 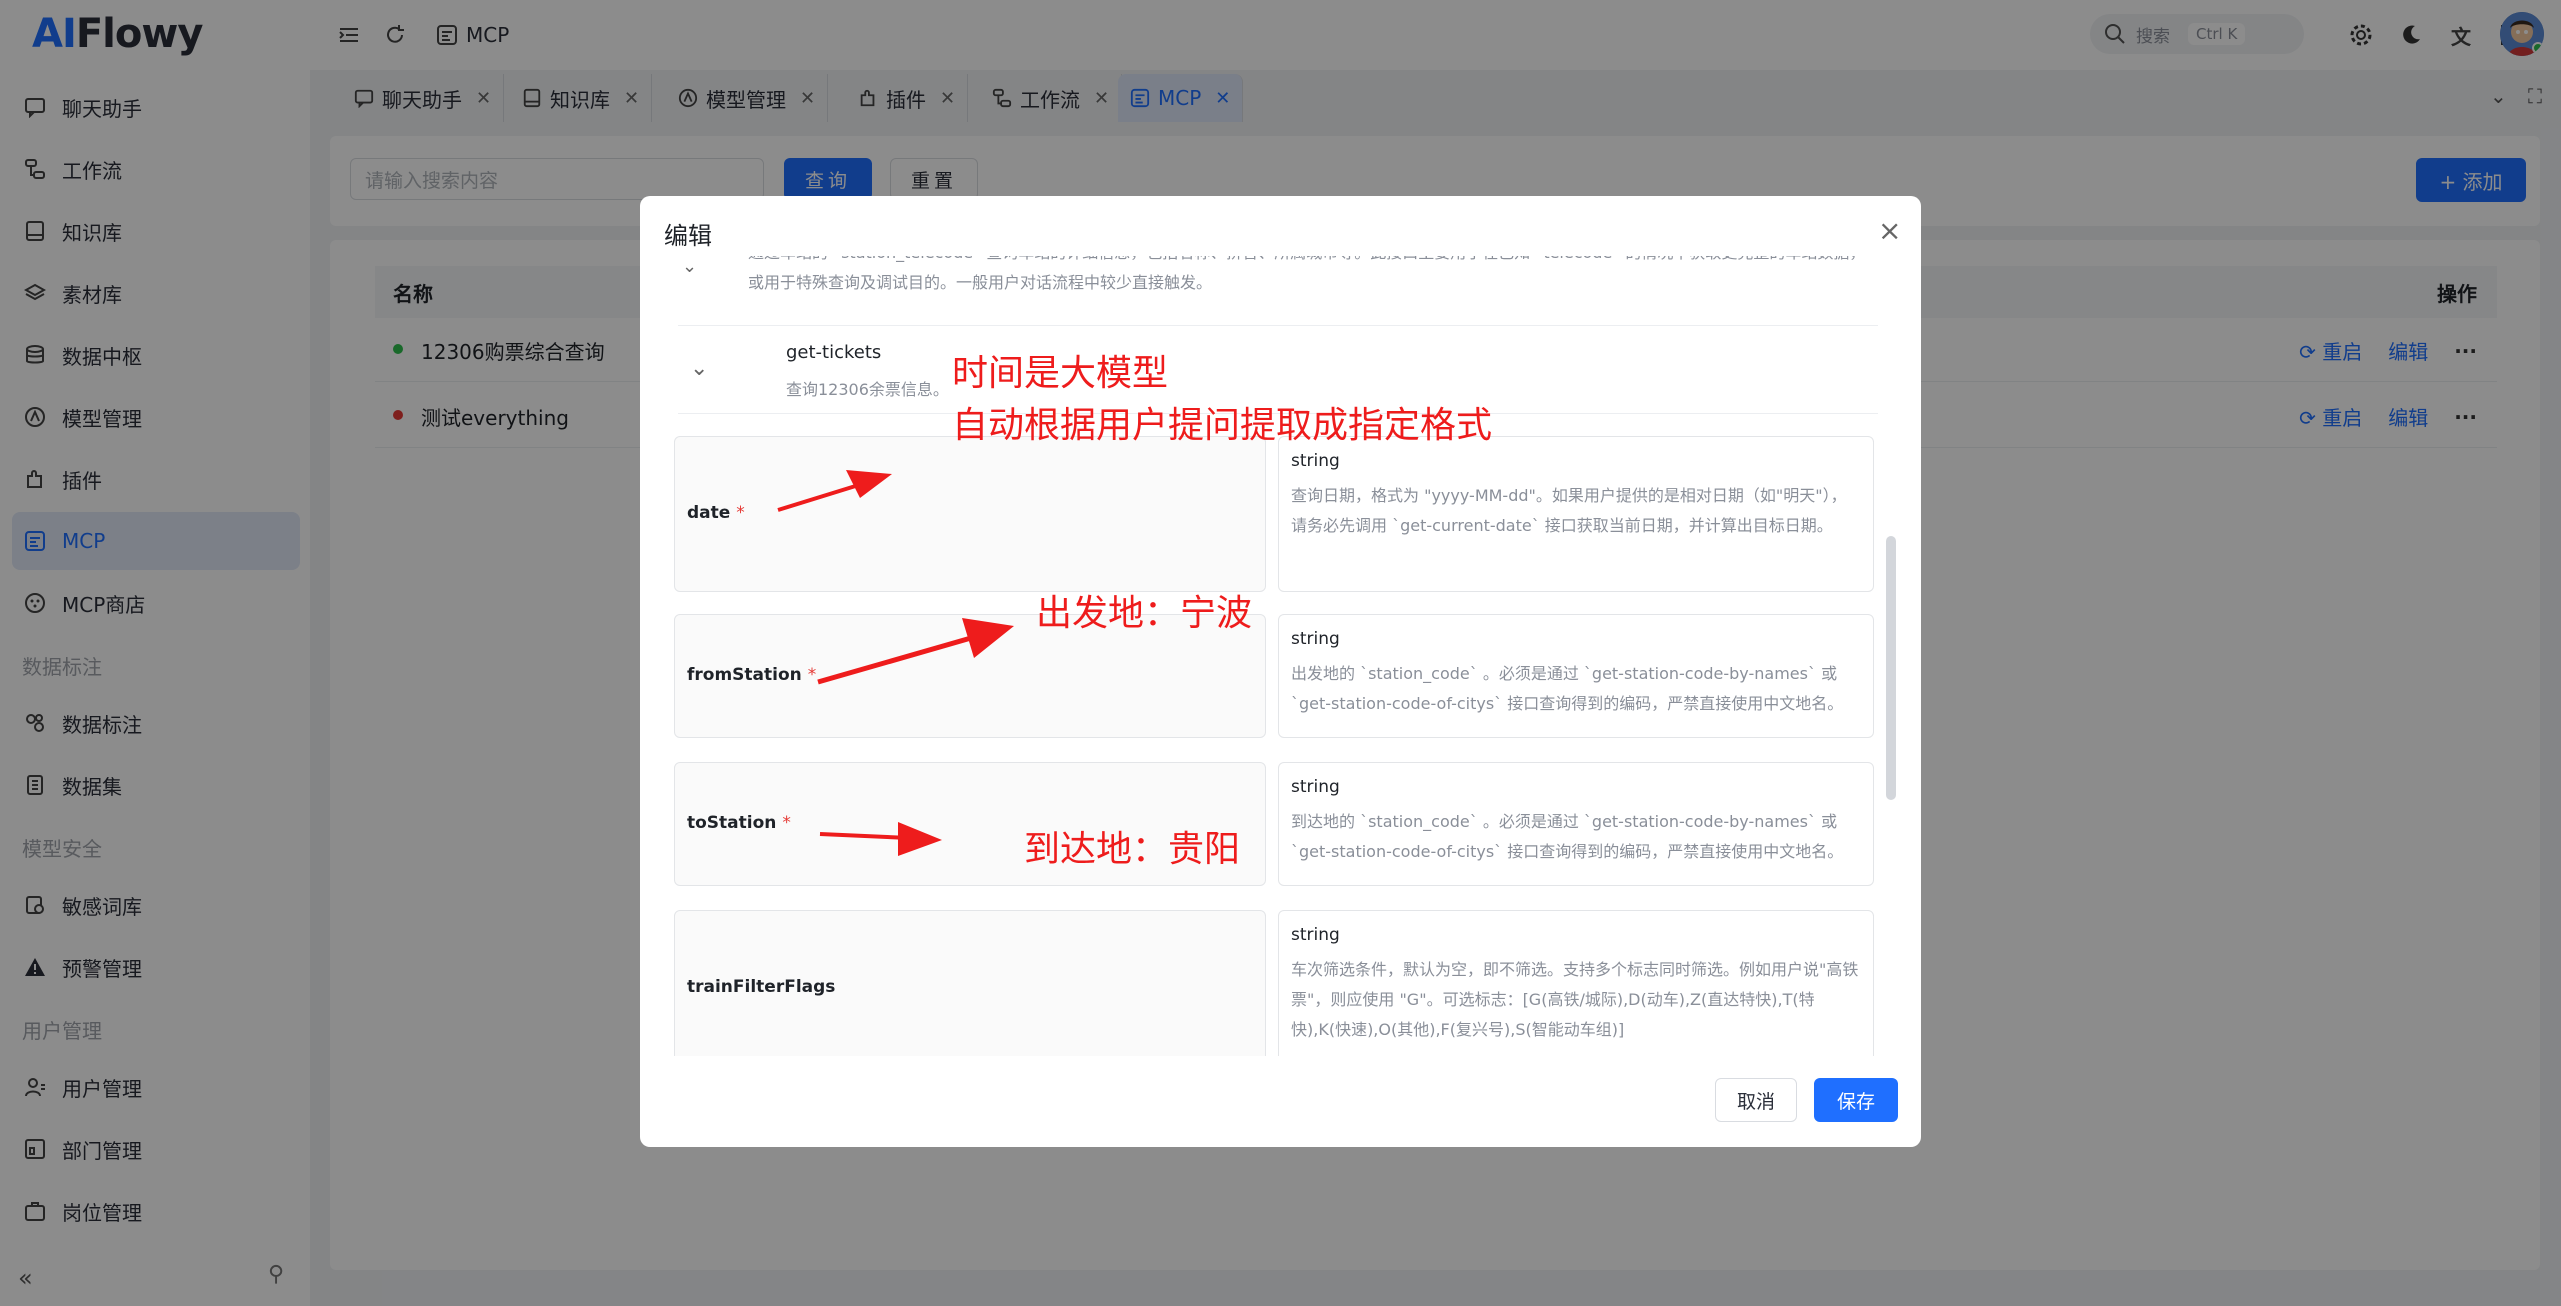 I want to click on modal-footer: 取消 保存, so click(x=1280, y=1101).